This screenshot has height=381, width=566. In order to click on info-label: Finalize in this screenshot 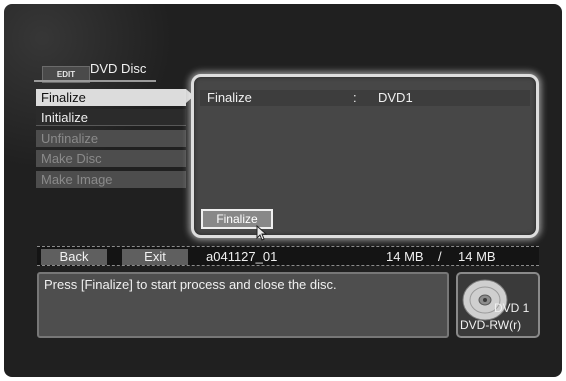, I will do `click(229, 97)`.